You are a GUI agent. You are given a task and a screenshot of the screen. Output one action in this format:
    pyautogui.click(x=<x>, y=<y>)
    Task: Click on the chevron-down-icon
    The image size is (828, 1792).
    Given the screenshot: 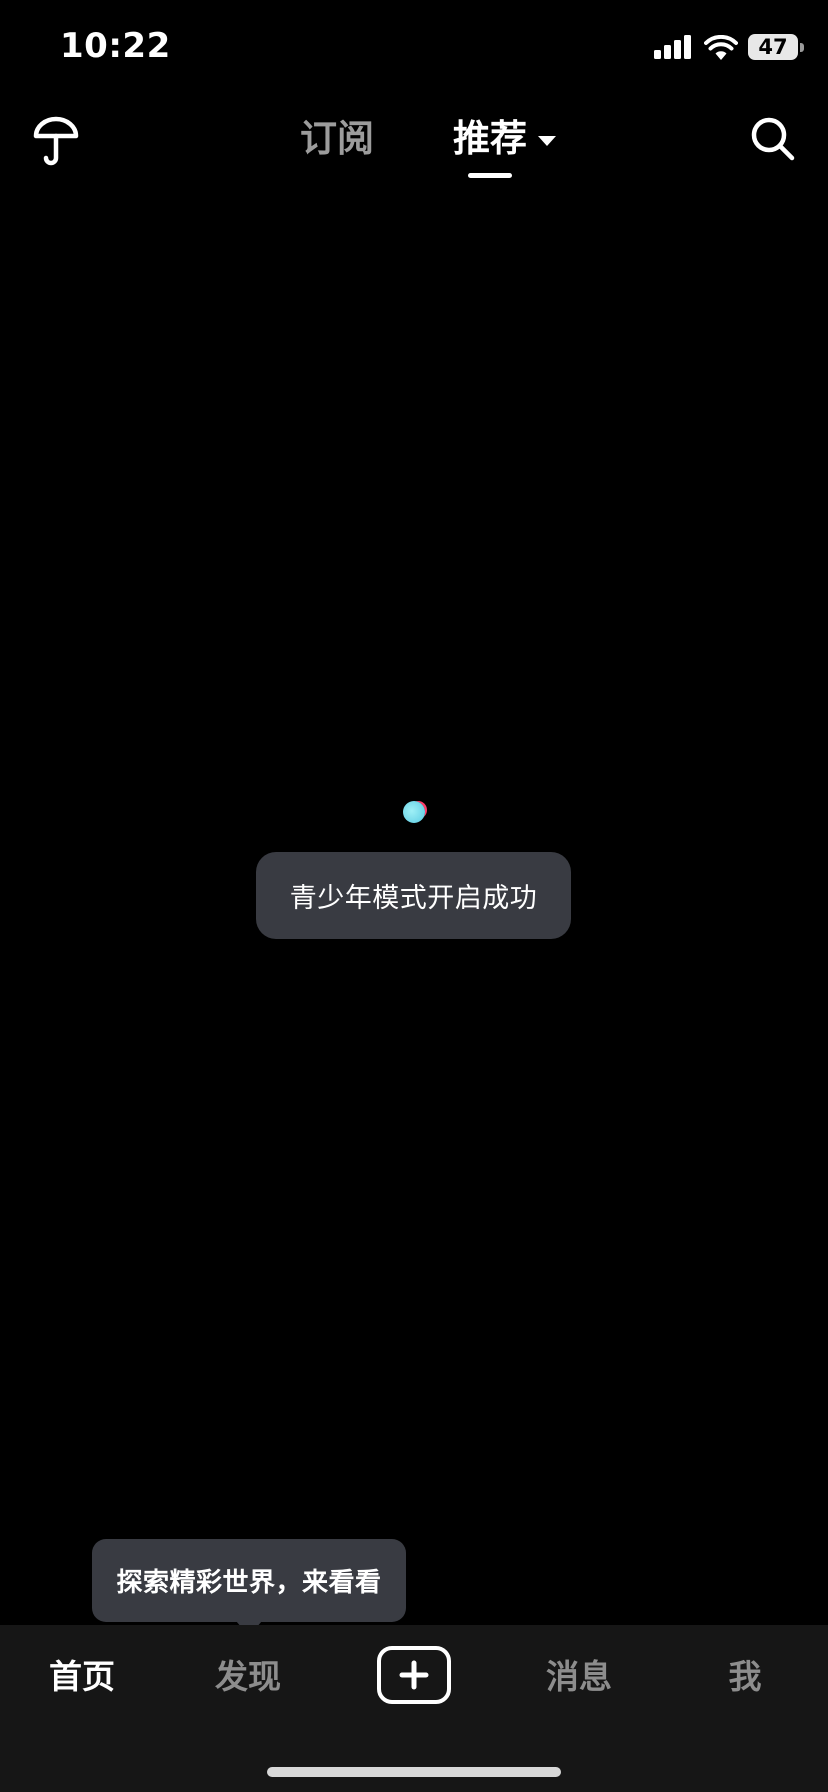 What is the action you would take?
    pyautogui.click(x=547, y=141)
    